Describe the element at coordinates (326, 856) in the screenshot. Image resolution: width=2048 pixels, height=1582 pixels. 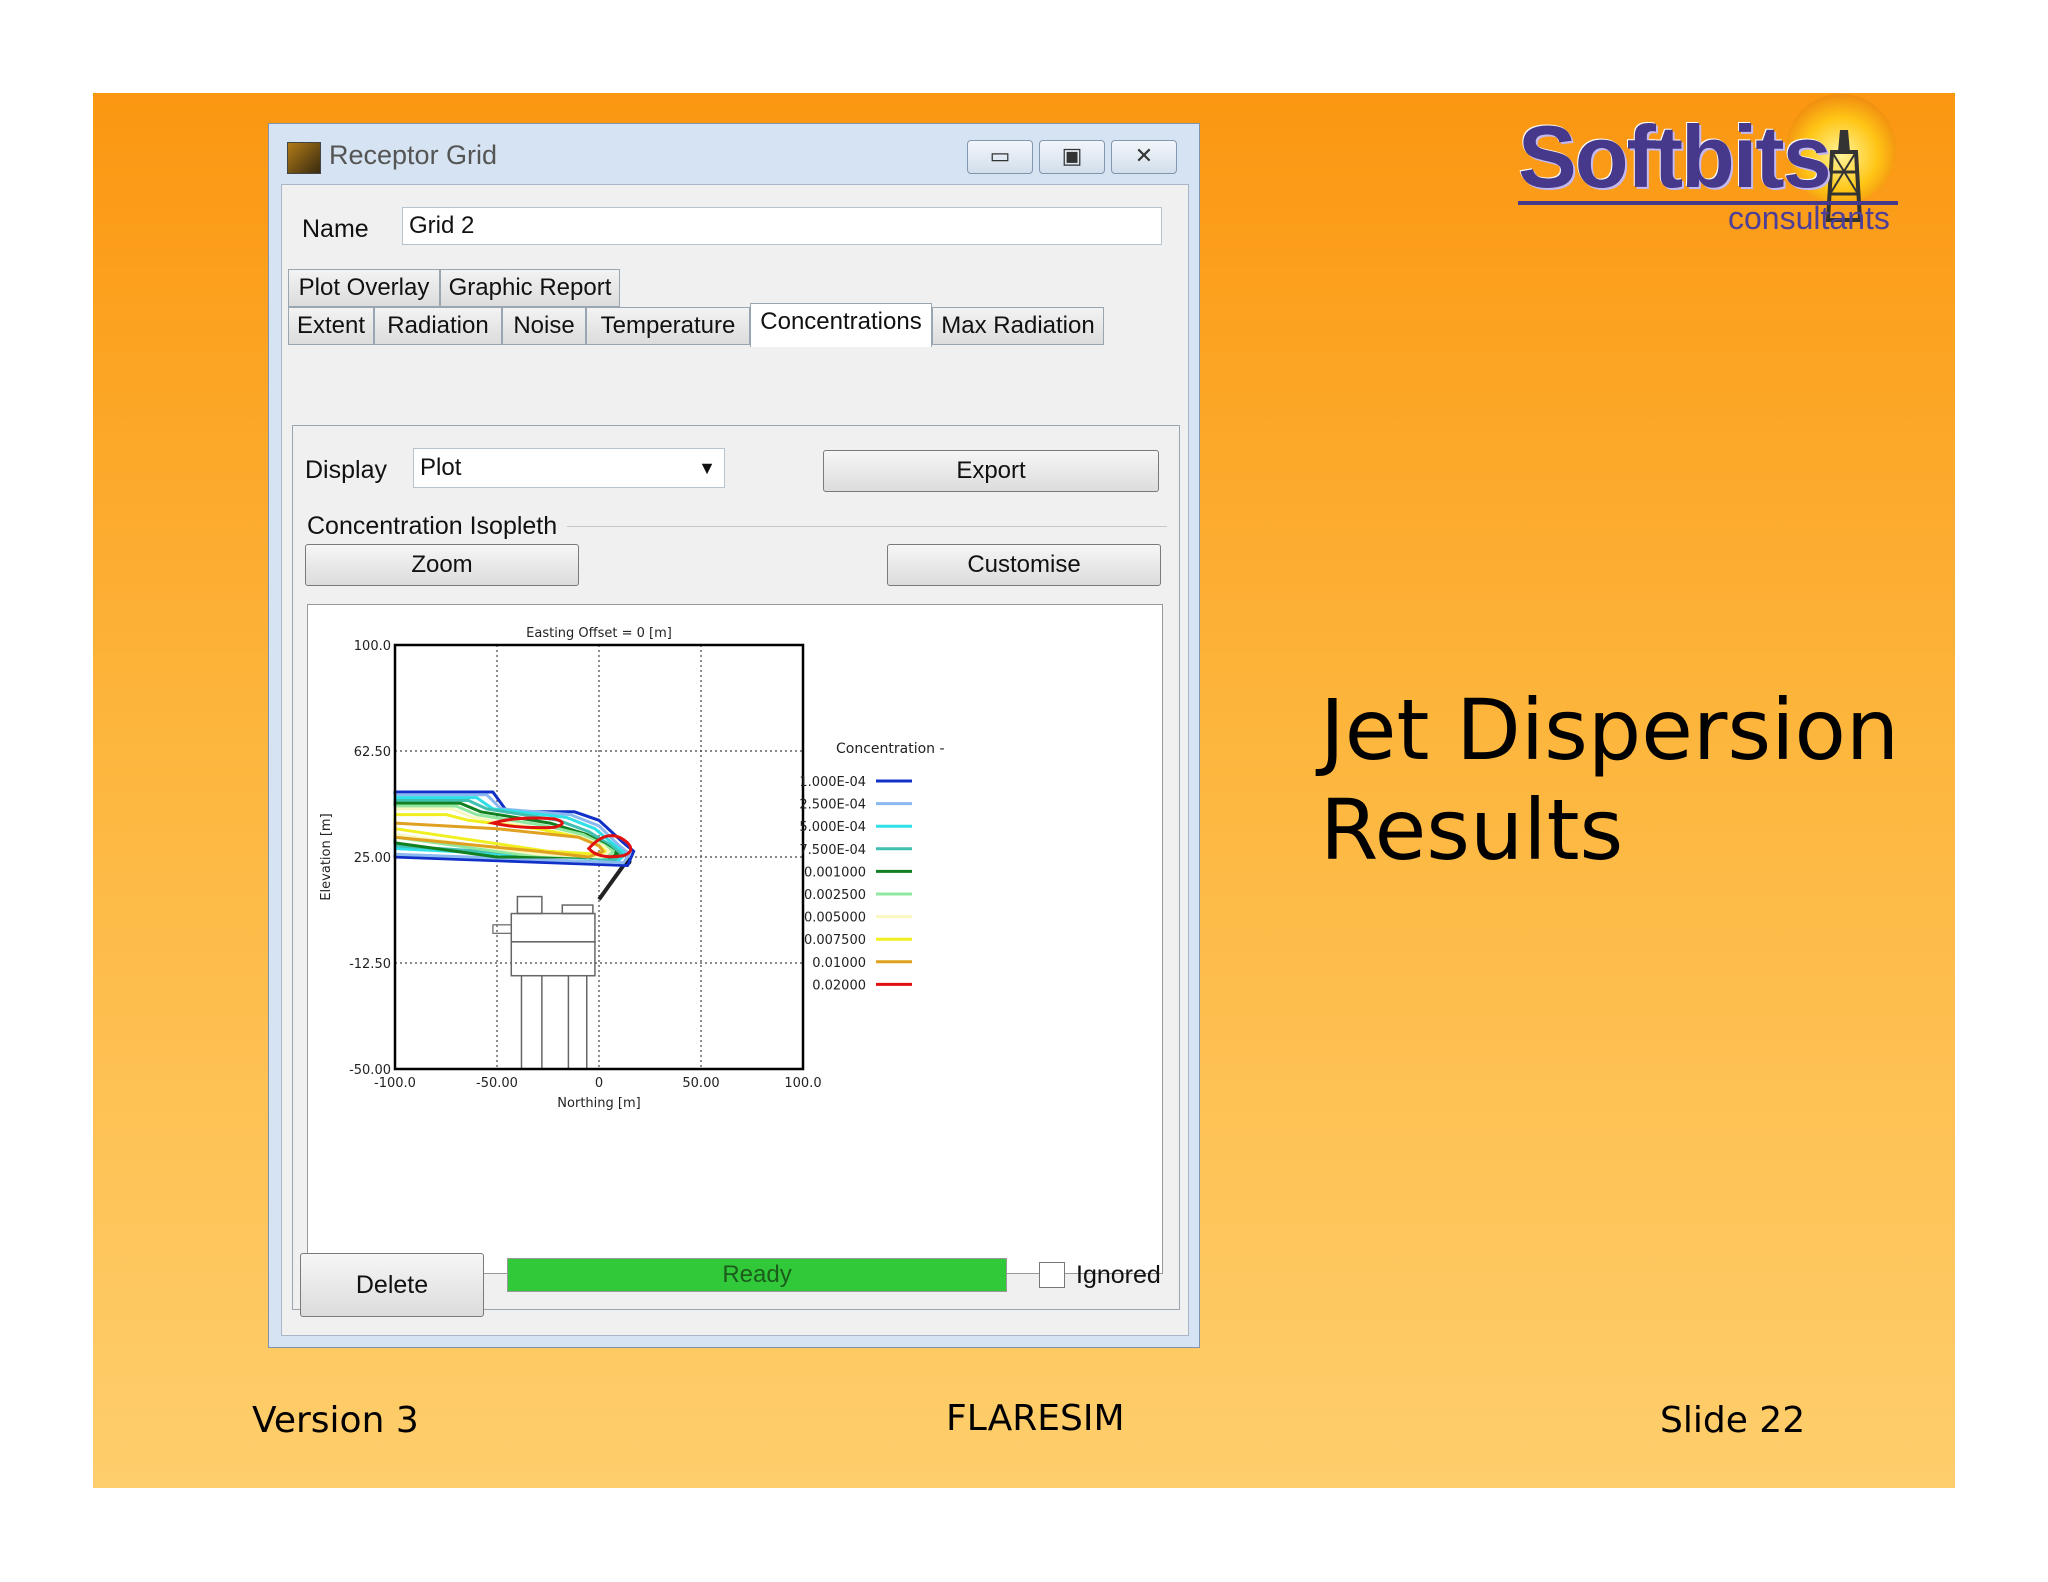
I see `y-axis-label: Elevation [m]` at that location.